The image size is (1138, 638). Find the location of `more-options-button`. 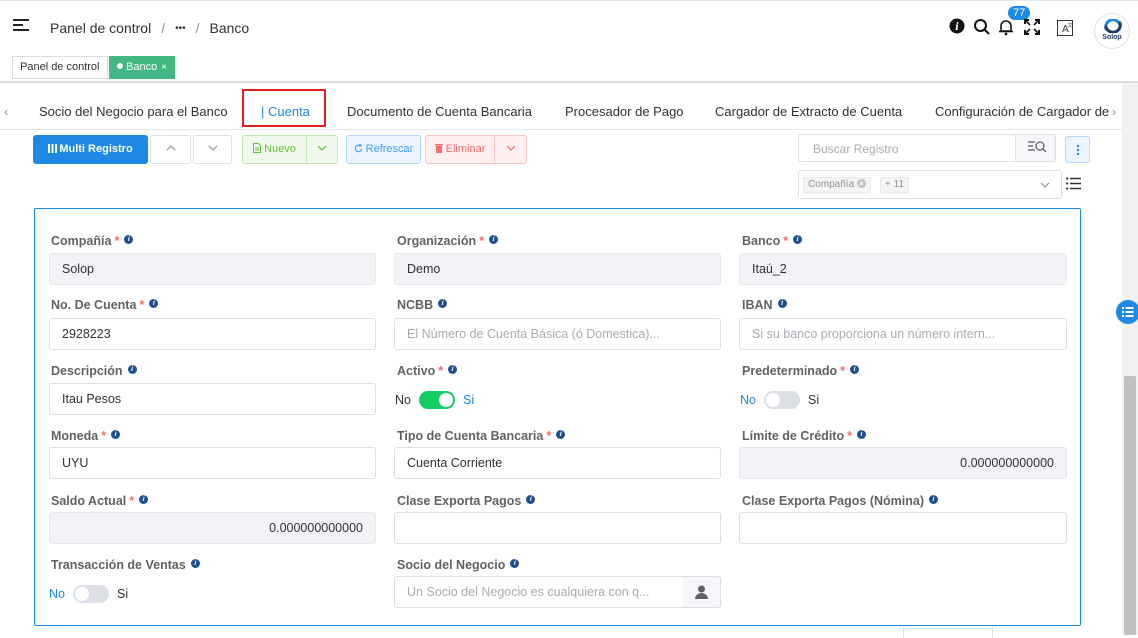

more-options-button is located at coordinates (1077, 149).